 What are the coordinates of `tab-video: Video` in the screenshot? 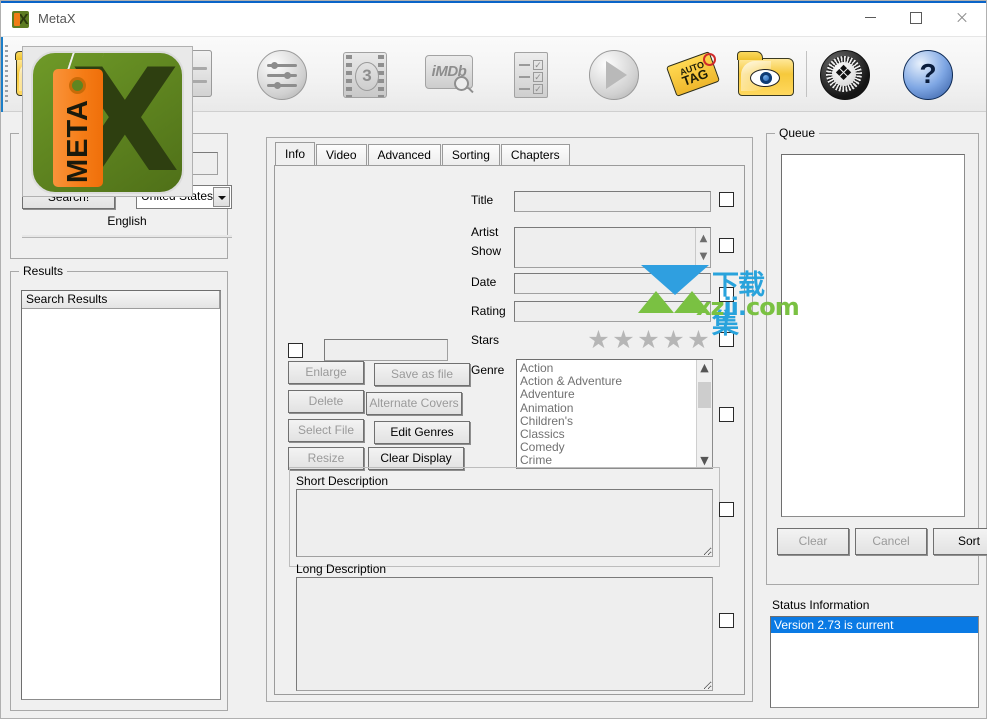 It's located at (341, 155).